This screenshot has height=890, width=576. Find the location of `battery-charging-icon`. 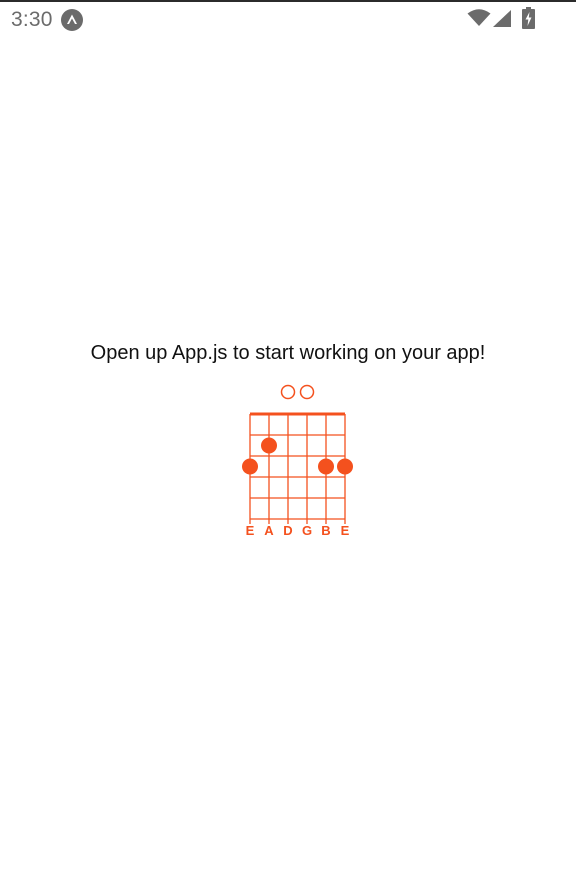

battery-charging-icon is located at coordinates (528, 18).